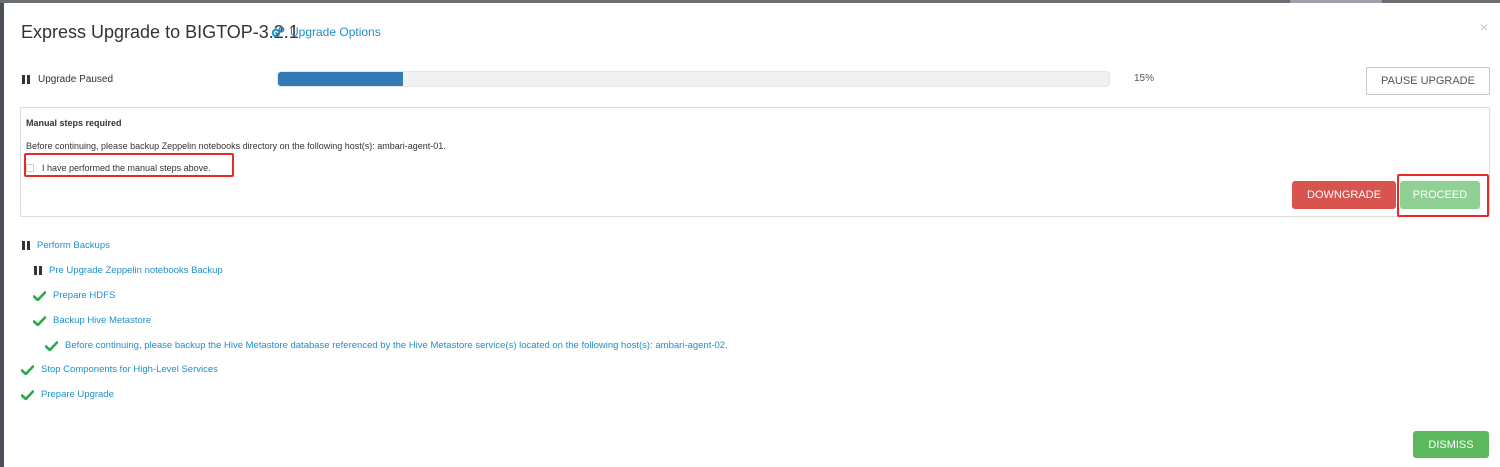 Image resolution: width=1500 pixels, height=467 pixels. What do you see at coordinates (1484, 27) in the screenshot?
I see `close-icon: ×` at bounding box center [1484, 27].